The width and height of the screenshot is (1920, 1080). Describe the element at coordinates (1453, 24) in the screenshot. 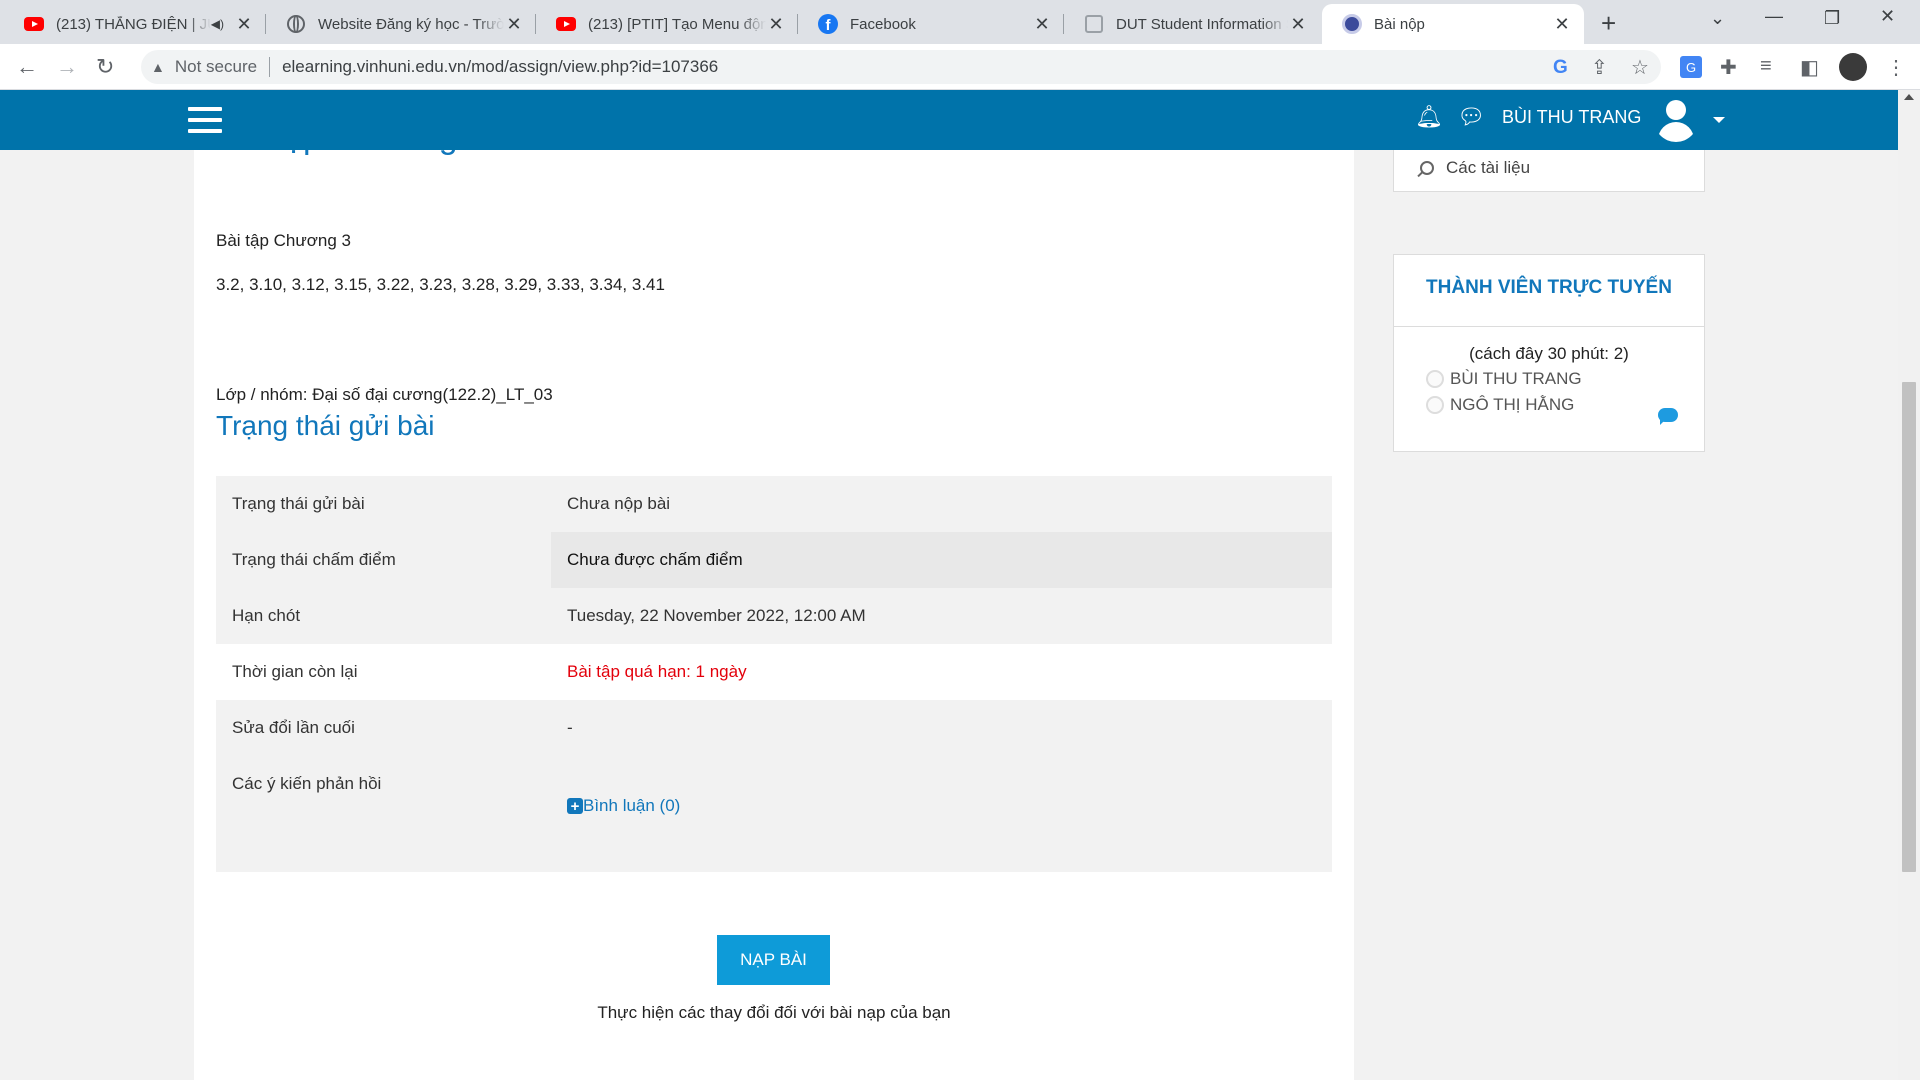

I see `browser-tab-active: Bài nộp ✕` at that location.